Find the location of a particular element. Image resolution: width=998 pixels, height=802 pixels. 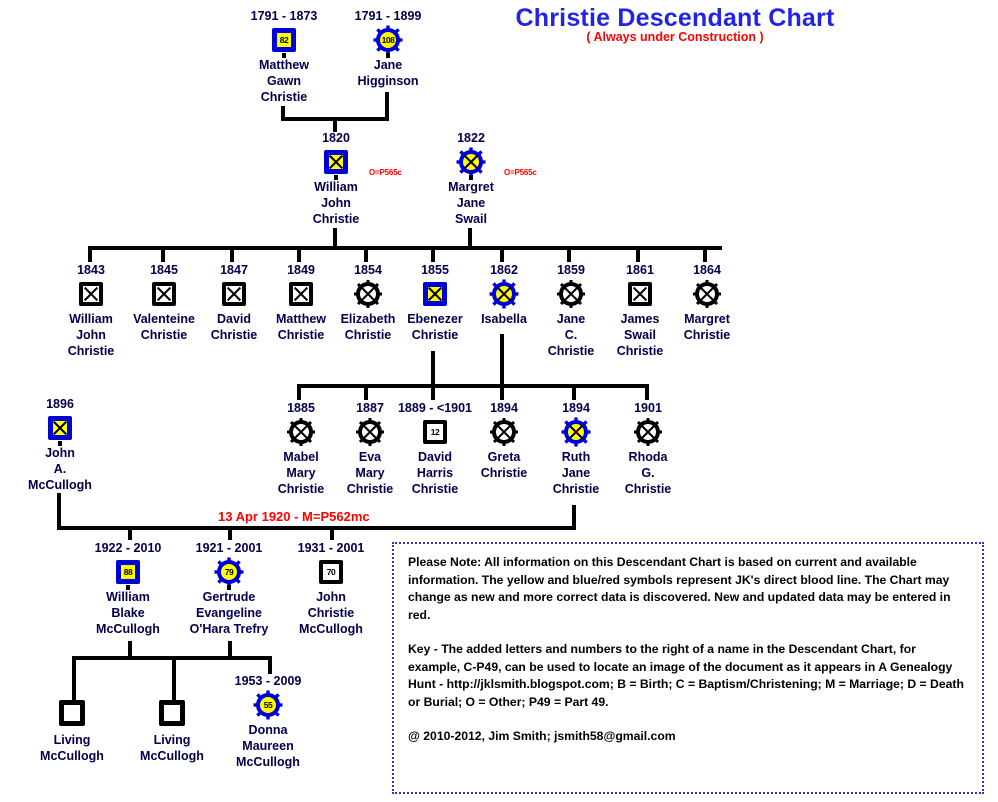

person-node-living-mccullogh-2: Living McCullogh is located at coordinates (172, 730).